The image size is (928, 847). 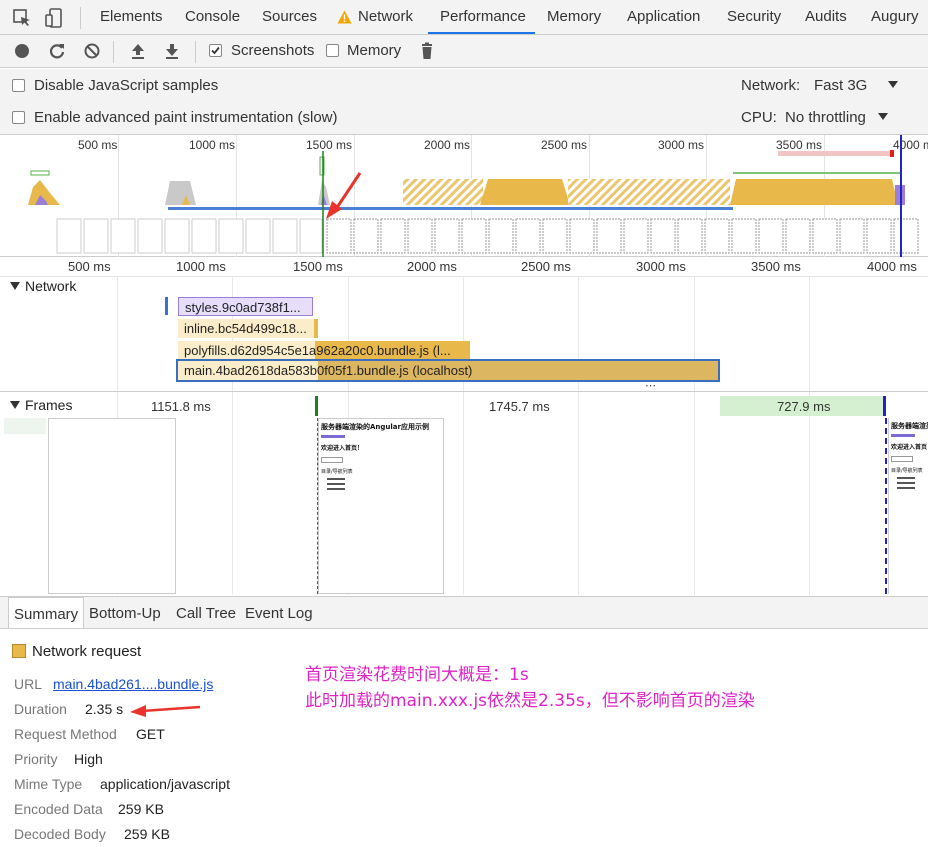 I want to click on frame-screenshot-blank, so click(x=112, y=506).